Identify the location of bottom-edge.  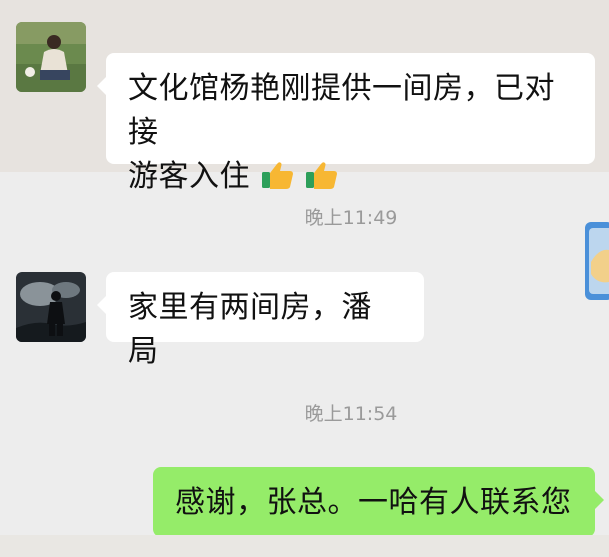
(304, 546).